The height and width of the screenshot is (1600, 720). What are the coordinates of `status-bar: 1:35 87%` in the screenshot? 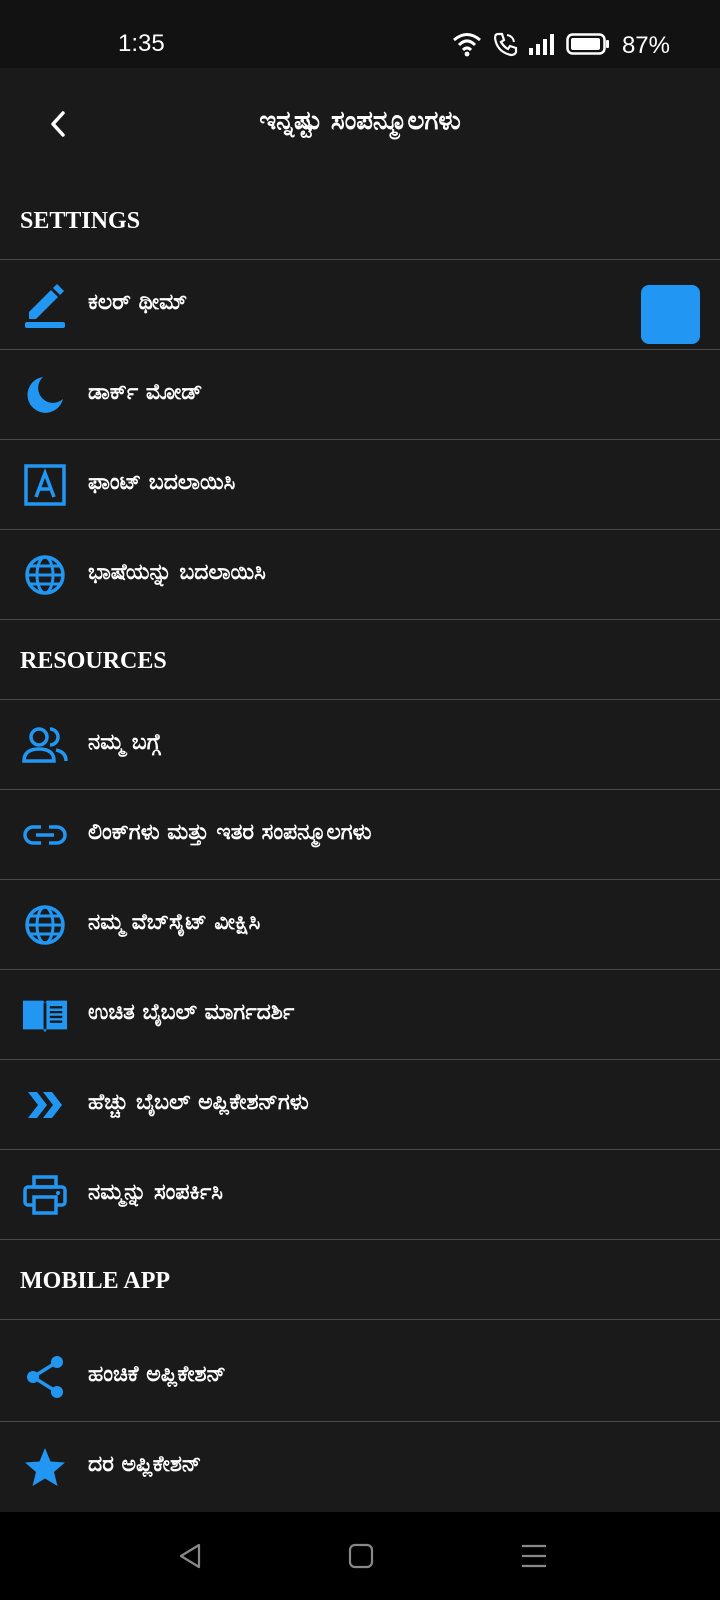 It's located at (360, 34).